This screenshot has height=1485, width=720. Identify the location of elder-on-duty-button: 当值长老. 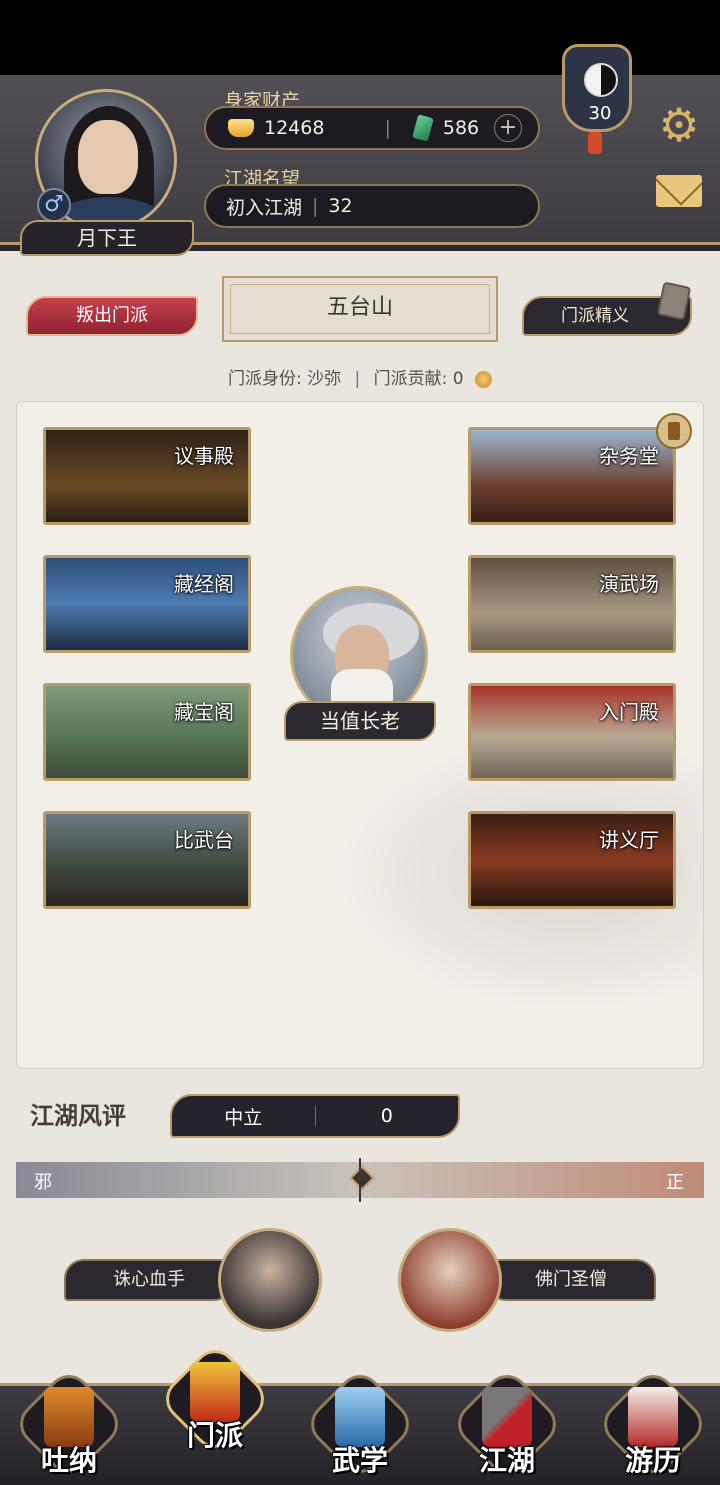
(360, 721).